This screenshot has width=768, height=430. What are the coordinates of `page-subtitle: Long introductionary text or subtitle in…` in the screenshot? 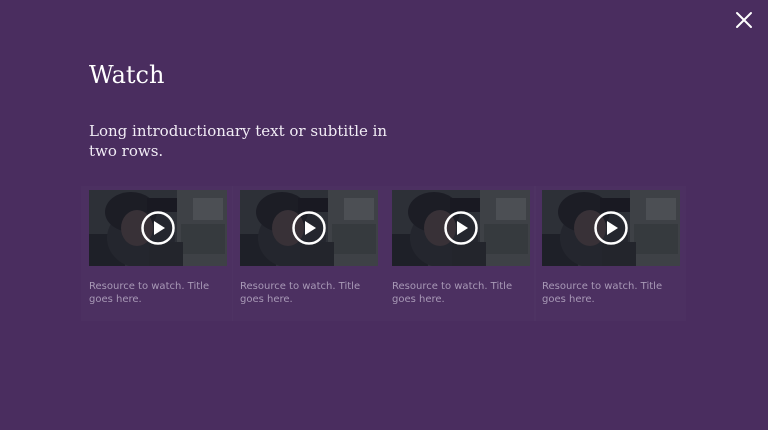 It's located at (238, 141).